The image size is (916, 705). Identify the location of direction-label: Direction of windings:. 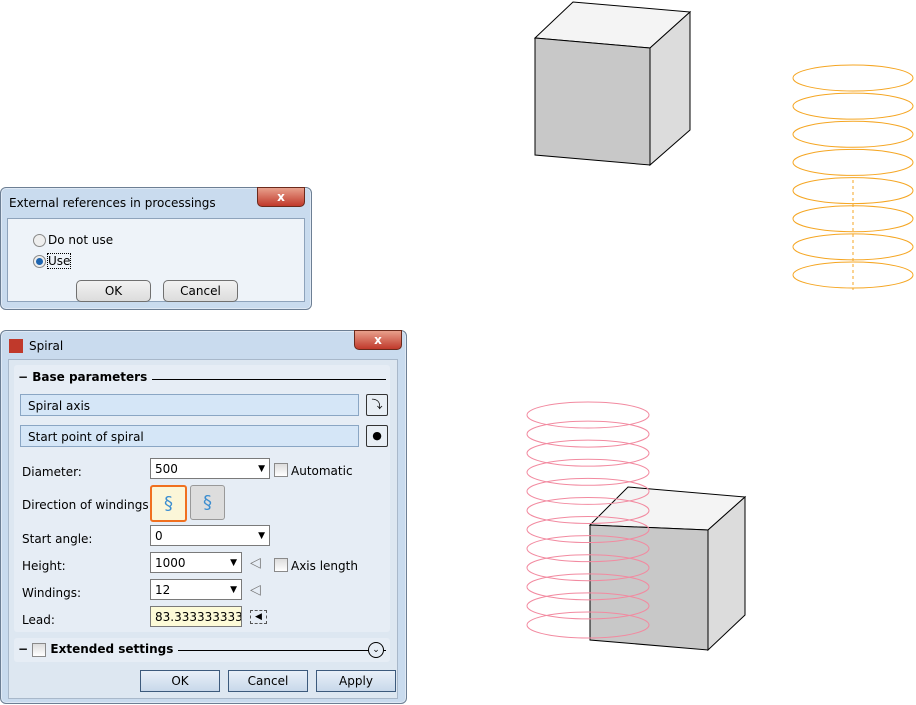
(87, 505).